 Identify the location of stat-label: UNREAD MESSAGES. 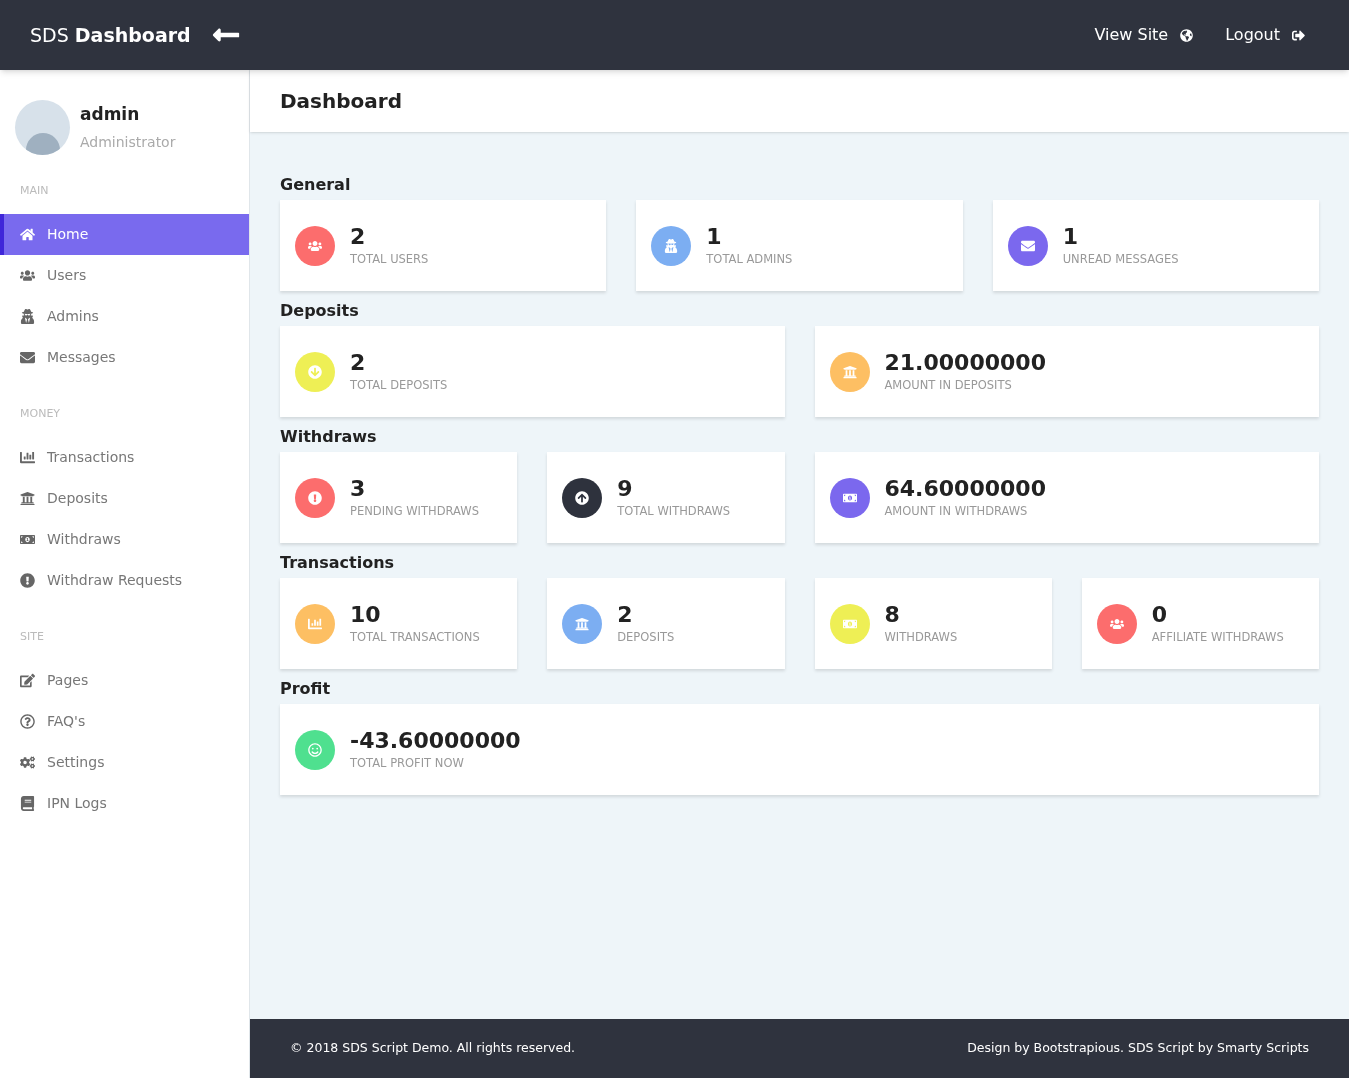
(1120, 259).